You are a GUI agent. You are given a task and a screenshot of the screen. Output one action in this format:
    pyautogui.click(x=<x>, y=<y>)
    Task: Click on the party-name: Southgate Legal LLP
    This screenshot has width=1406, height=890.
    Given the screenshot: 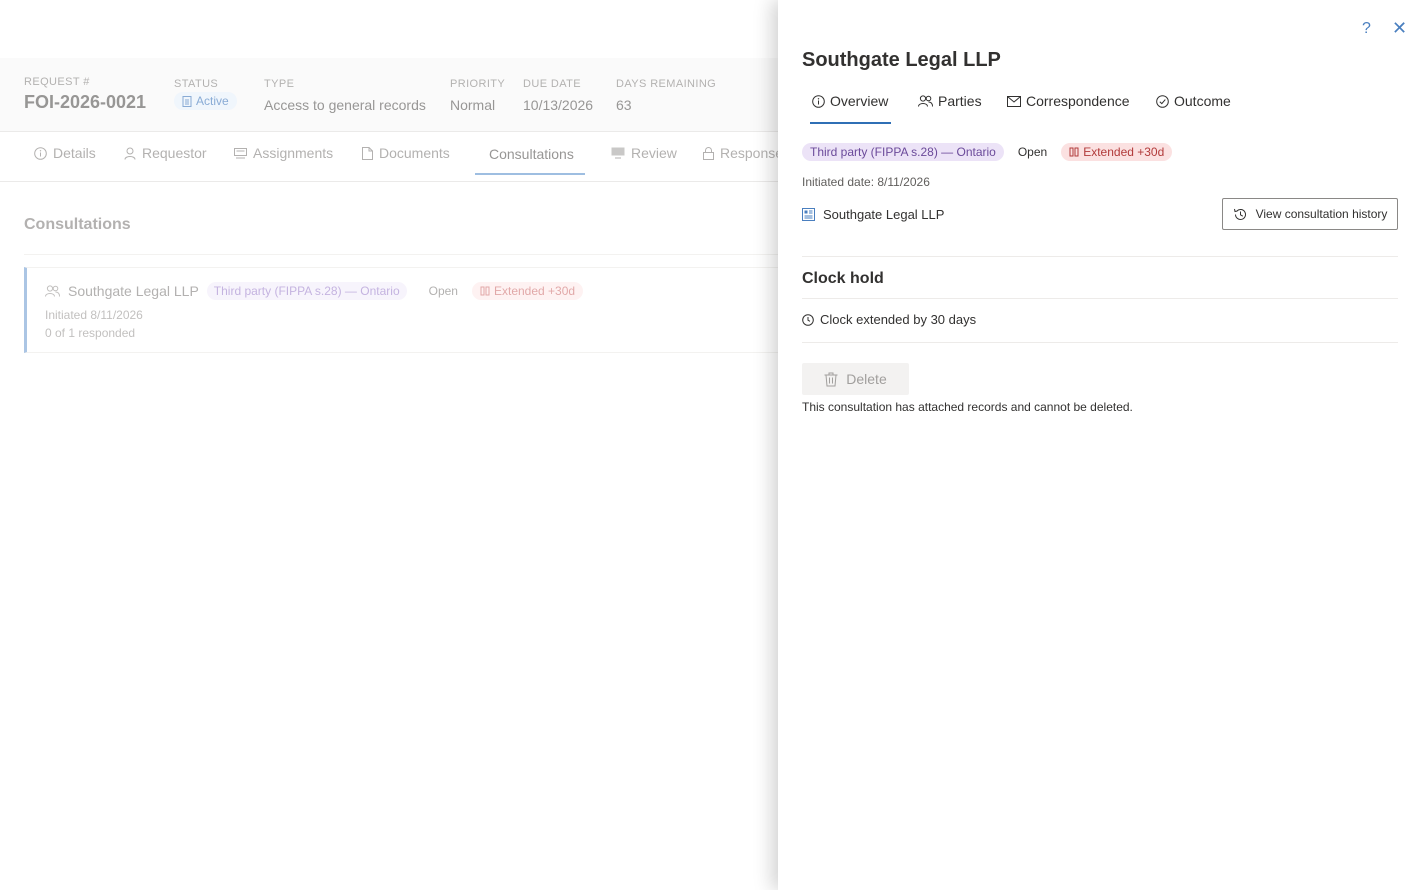 What is the action you would take?
    pyautogui.click(x=884, y=214)
    